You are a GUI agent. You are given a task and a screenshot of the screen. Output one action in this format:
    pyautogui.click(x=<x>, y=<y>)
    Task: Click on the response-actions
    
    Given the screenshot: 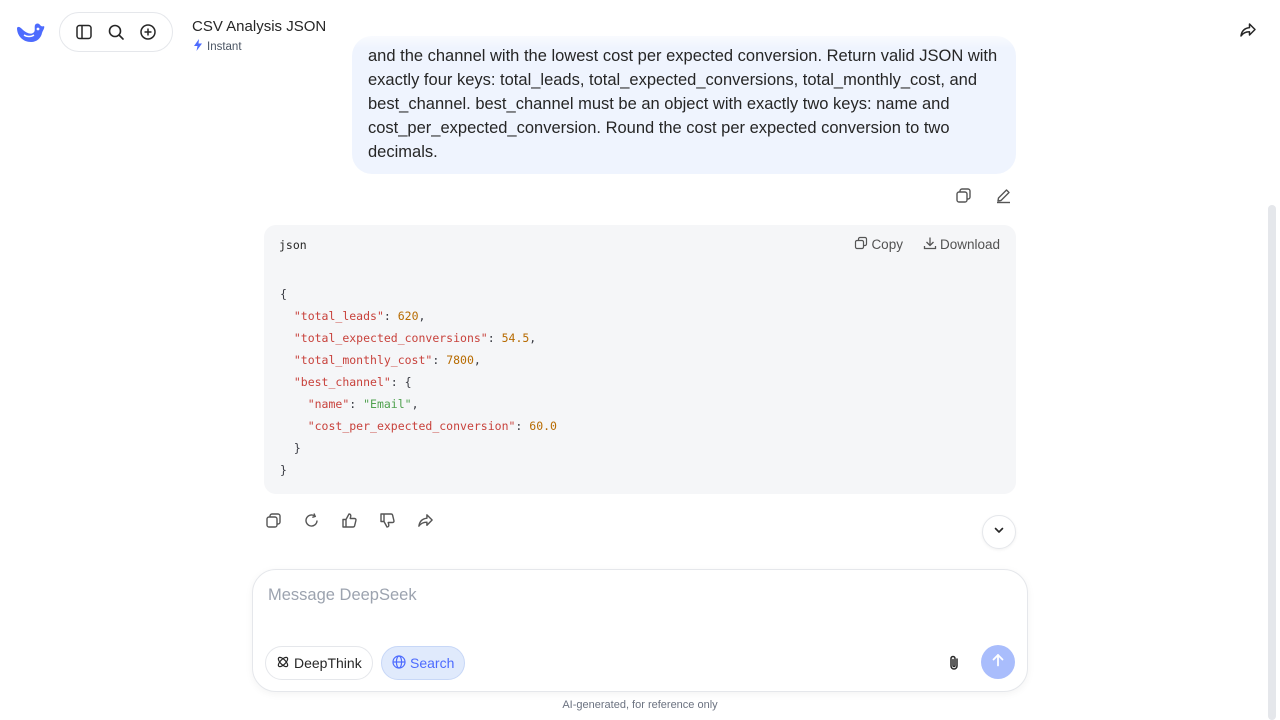 What is the action you would take?
    pyautogui.click(x=349, y=520)
    